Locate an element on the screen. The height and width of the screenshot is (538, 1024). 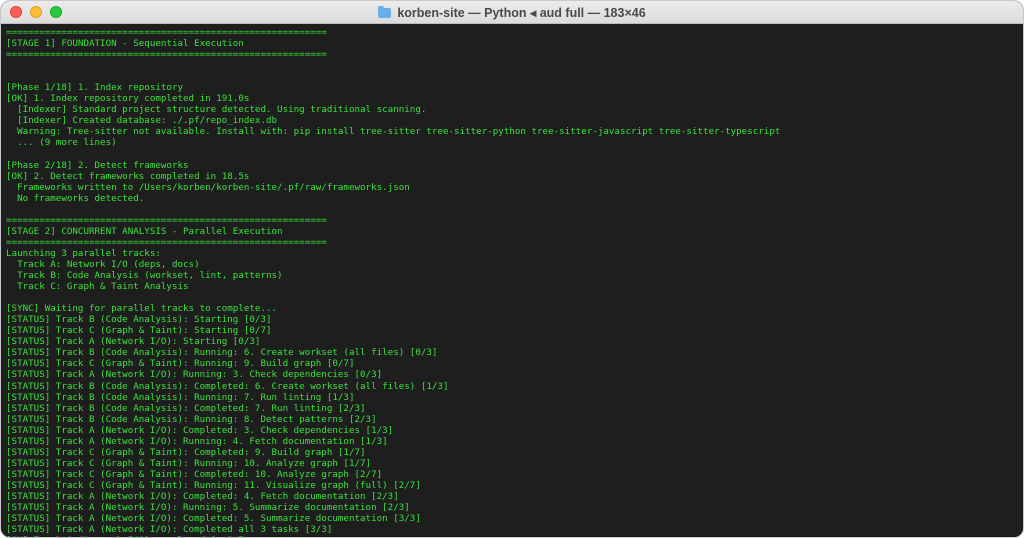
terminal-line: Launching 3 parallel tracks: is located at coordinates (83, 253).